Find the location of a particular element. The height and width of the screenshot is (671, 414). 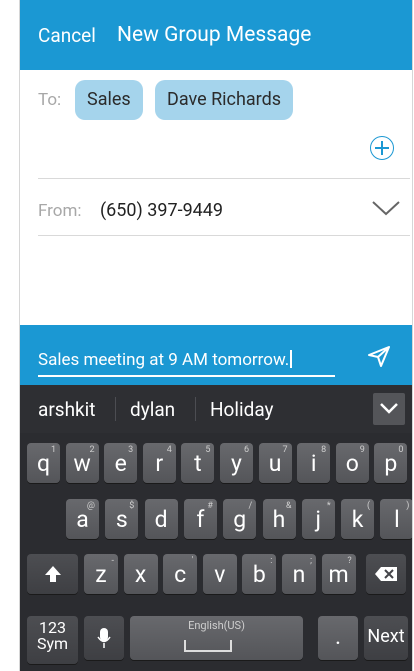

key-v: v is located at coordinates (219, 574).